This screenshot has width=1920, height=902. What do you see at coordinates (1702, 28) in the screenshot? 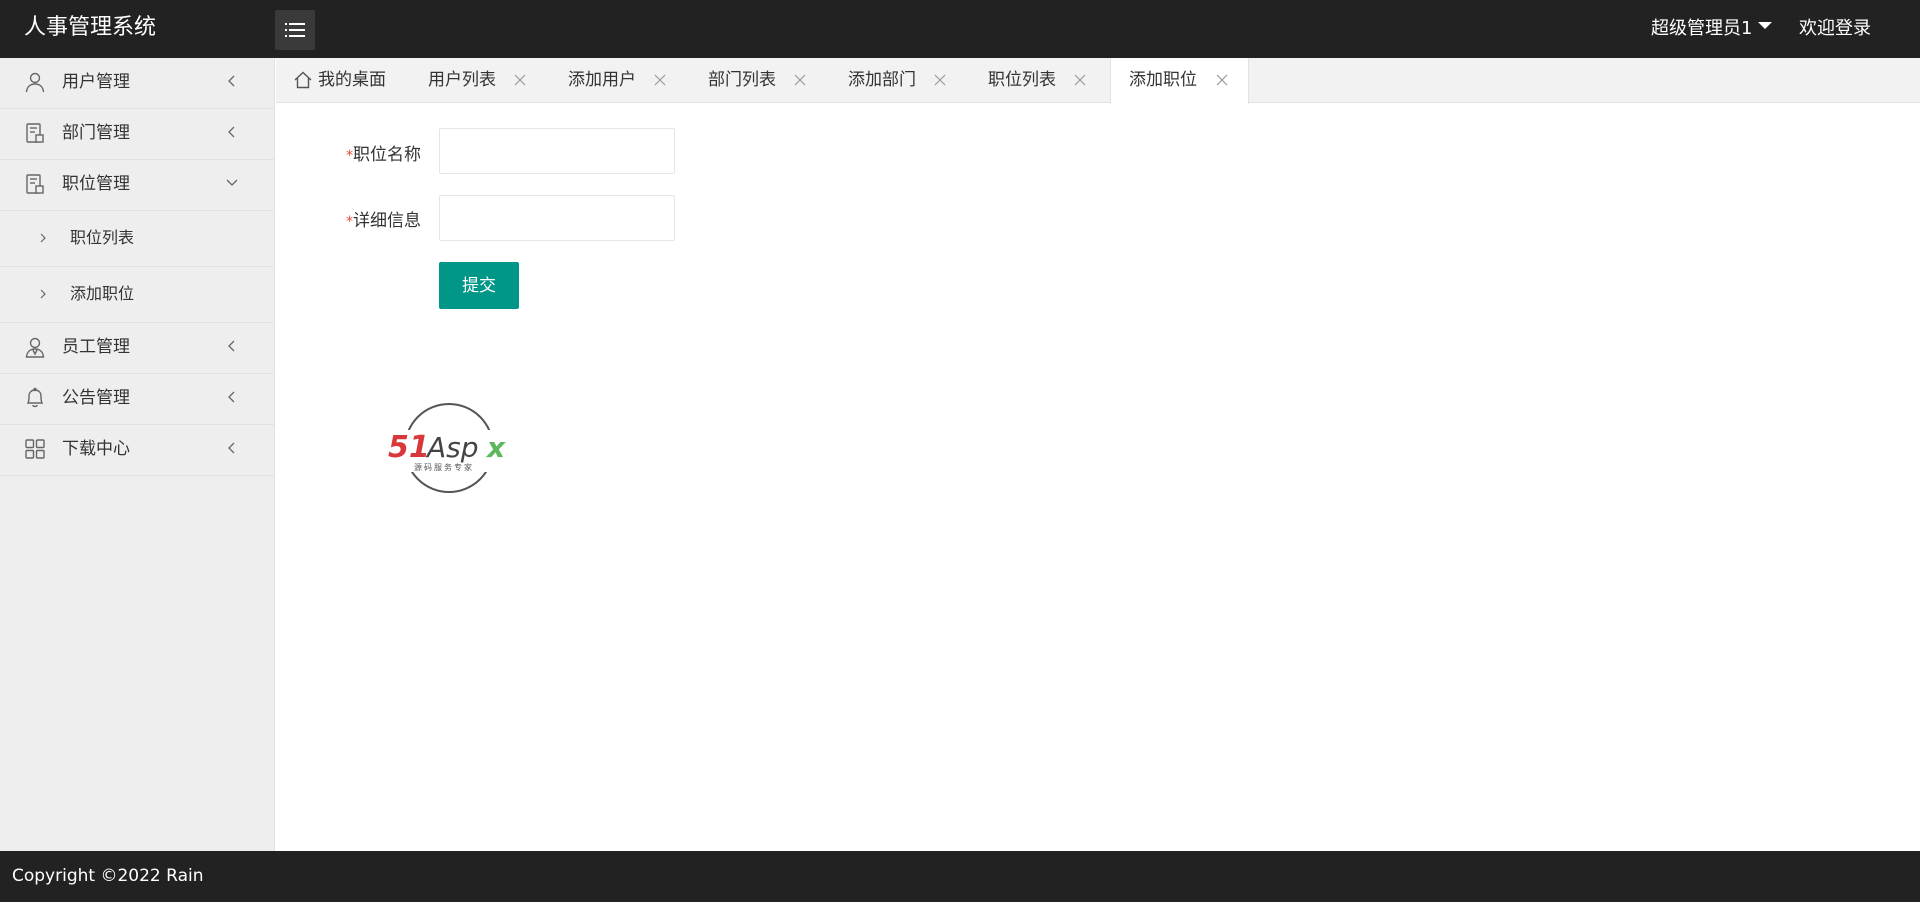
I see `user-menu-label: 超级管理员1` at bounding box center [1702, 28].